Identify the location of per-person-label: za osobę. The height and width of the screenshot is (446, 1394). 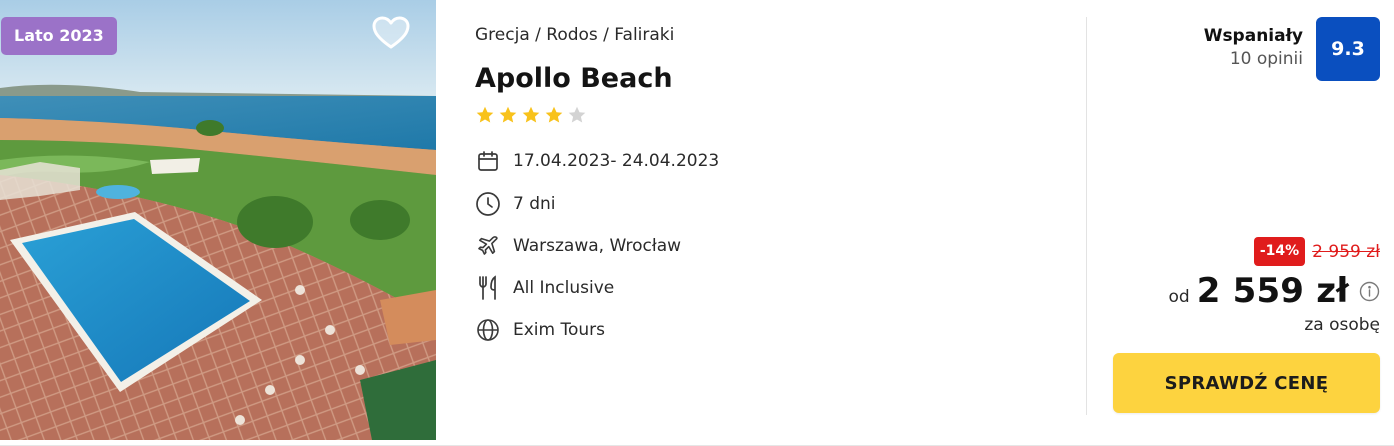
(1342, 325).